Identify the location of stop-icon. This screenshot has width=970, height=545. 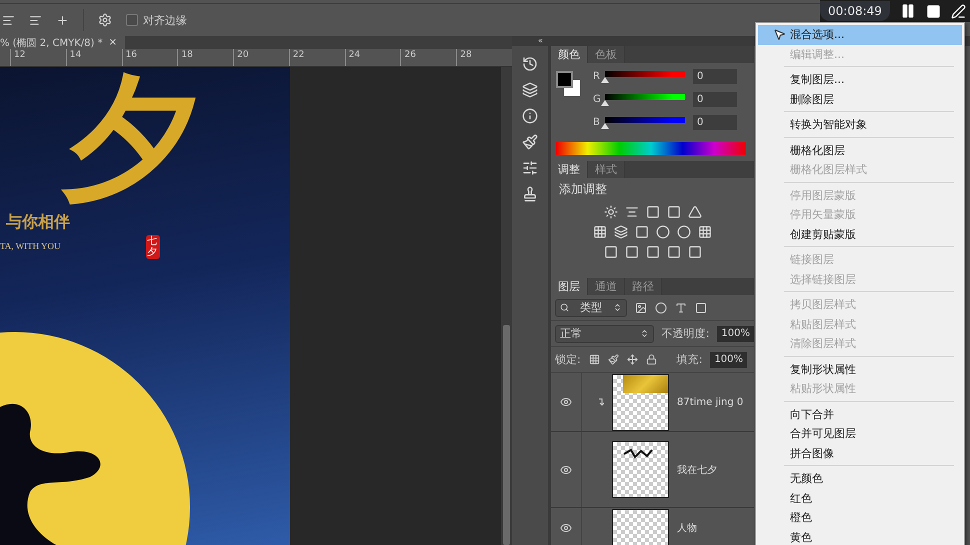
(933, 11).